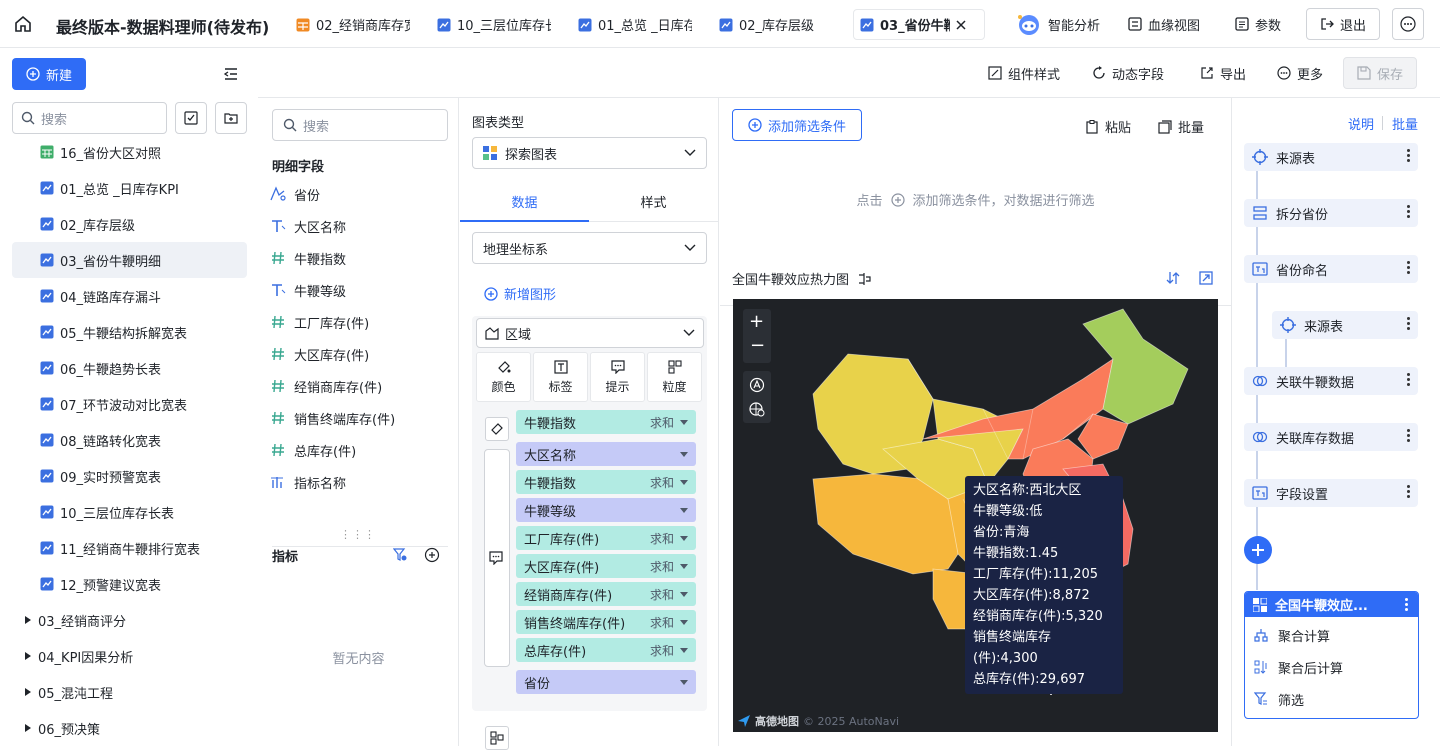 The width and height of the screenshot is (1440, 754). Describe the element at coordinates (1108, 126) in the screenshot. I see `paste-button: 粘贴` at that location.